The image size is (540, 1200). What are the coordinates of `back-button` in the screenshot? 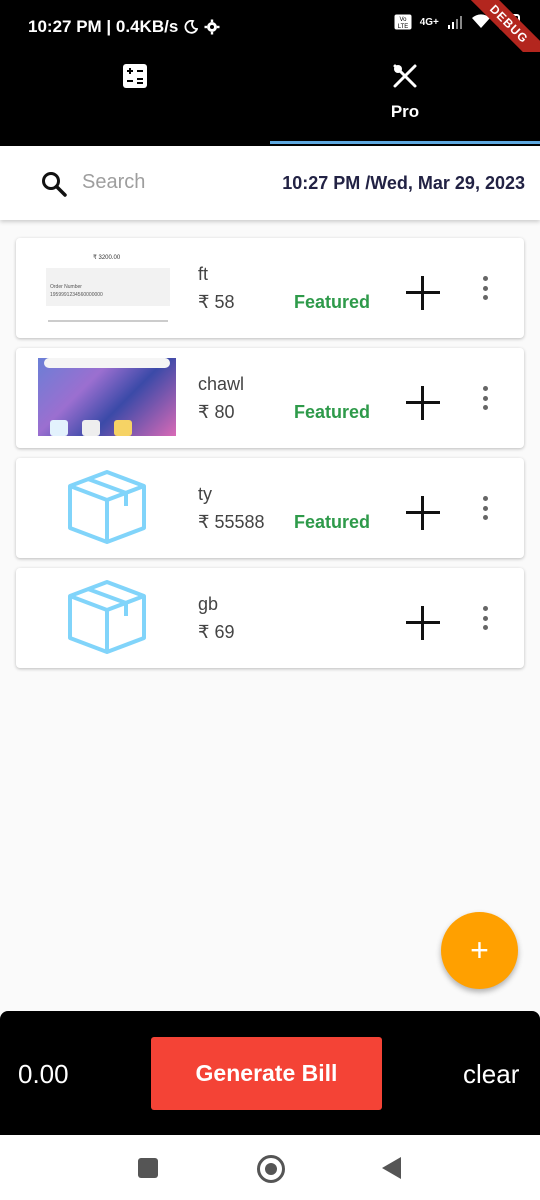 It's located at (391, 1168).